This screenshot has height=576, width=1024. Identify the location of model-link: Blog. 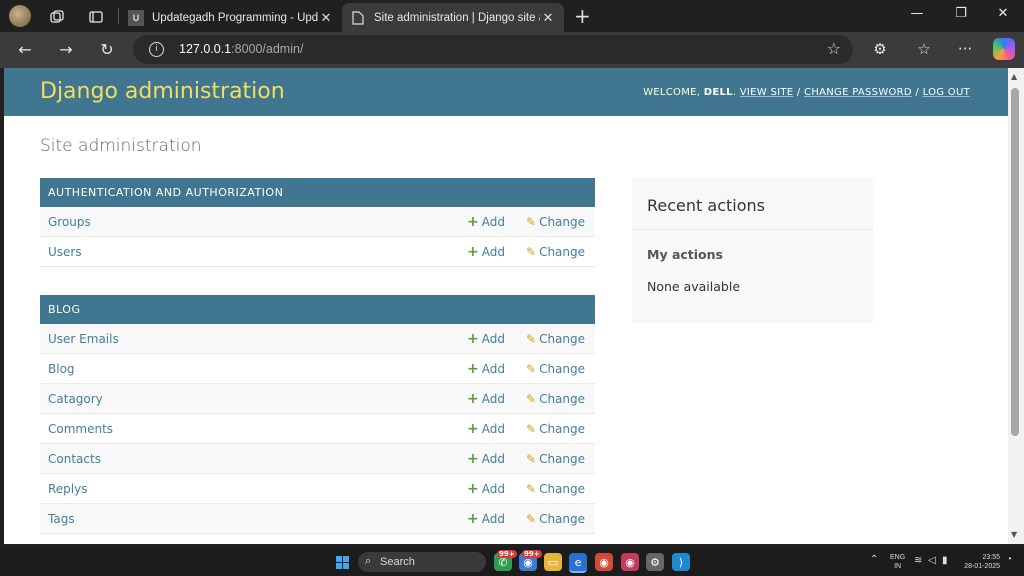
(61, 369).